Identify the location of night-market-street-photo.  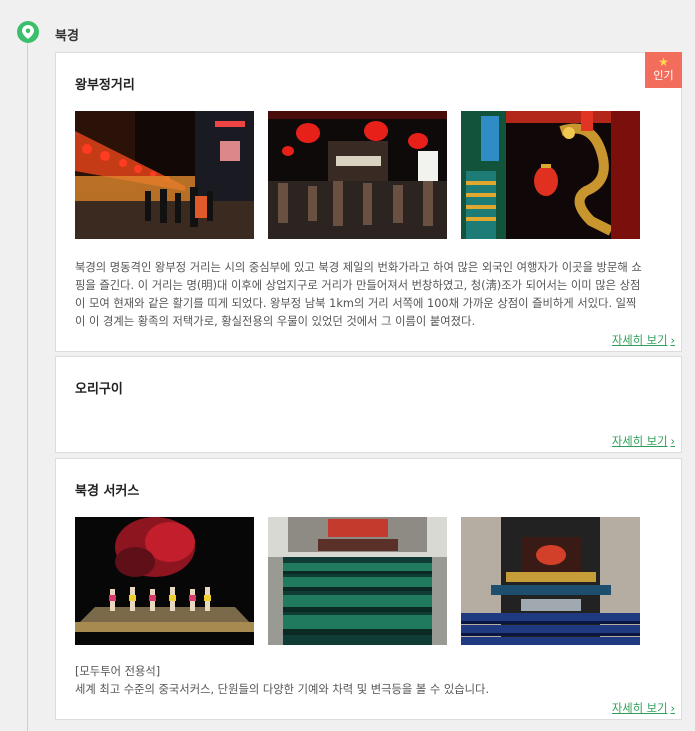
(164, 175).